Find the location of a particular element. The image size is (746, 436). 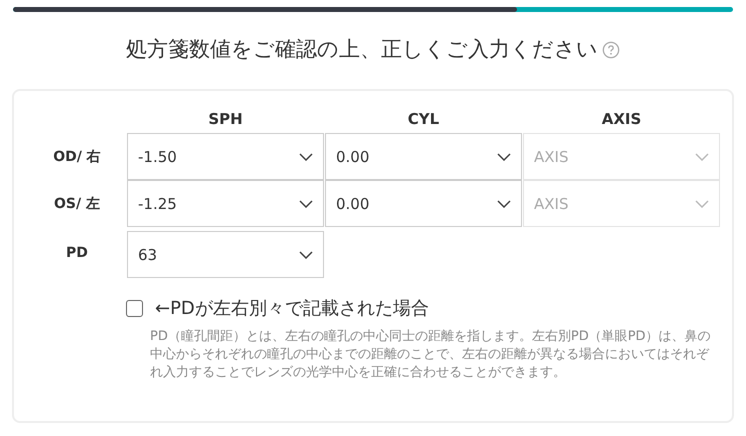

row-label: OS/ 左 is located at coordinates (77, 203).